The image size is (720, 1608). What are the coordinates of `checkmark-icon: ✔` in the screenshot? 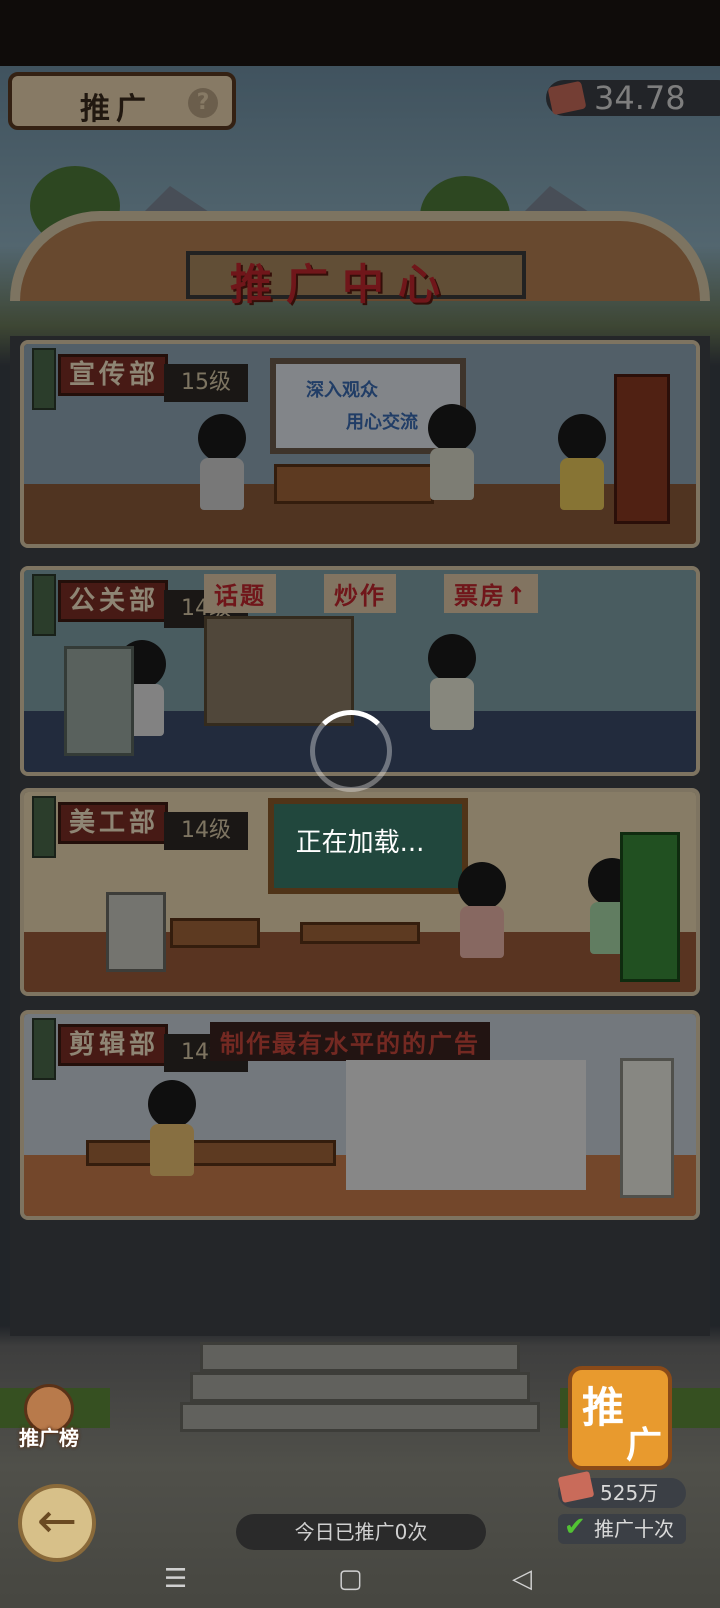 It's located at (575, 1527).